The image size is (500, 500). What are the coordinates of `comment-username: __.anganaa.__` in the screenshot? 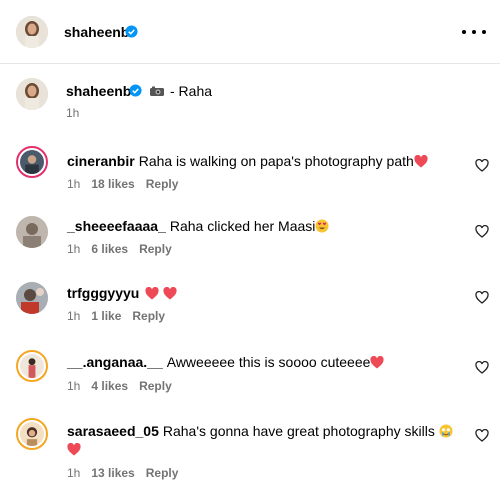 It's located at (115, 362).